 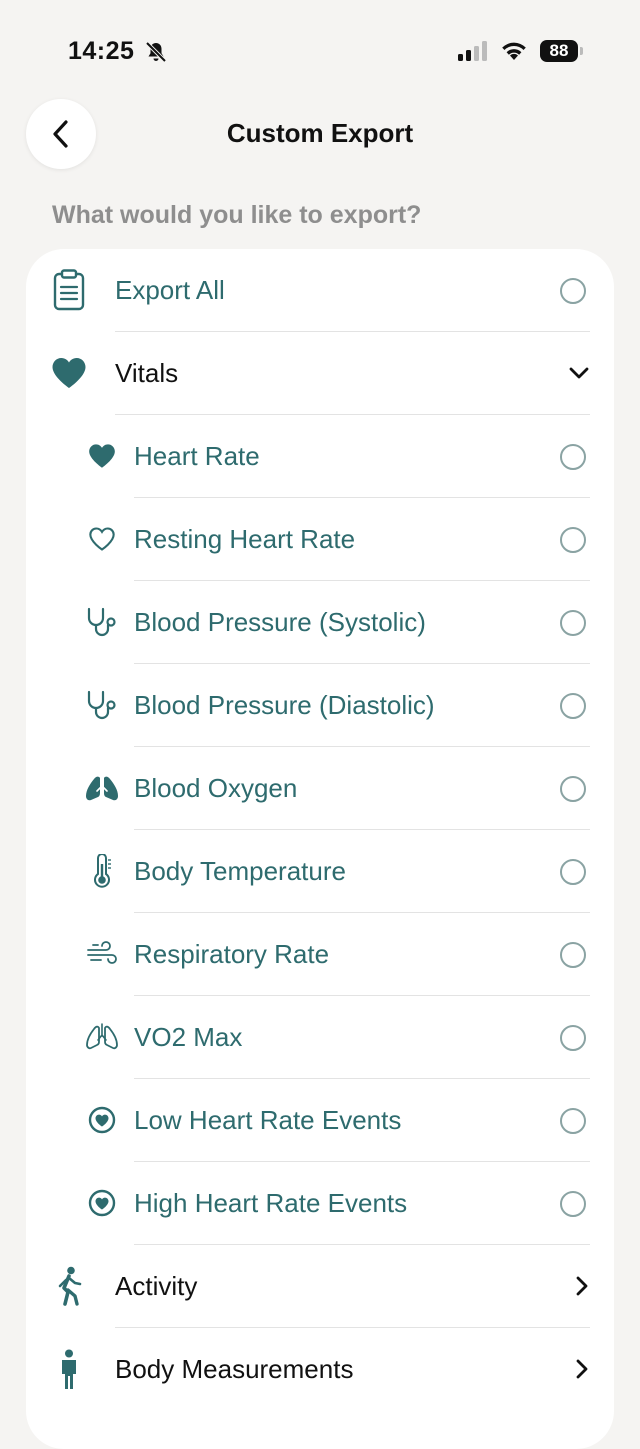 What do you see at coordinates (474, 53) in the screenshot?
I see `cellular-signal-icon` at bounding box center [474, 53].